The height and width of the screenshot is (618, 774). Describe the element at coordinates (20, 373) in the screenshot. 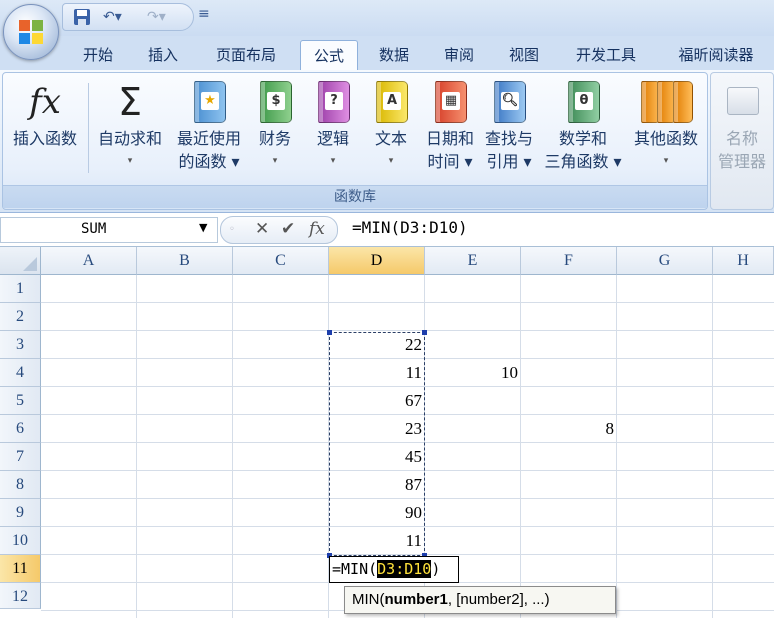

I see `row-header-4: 4` at that location.